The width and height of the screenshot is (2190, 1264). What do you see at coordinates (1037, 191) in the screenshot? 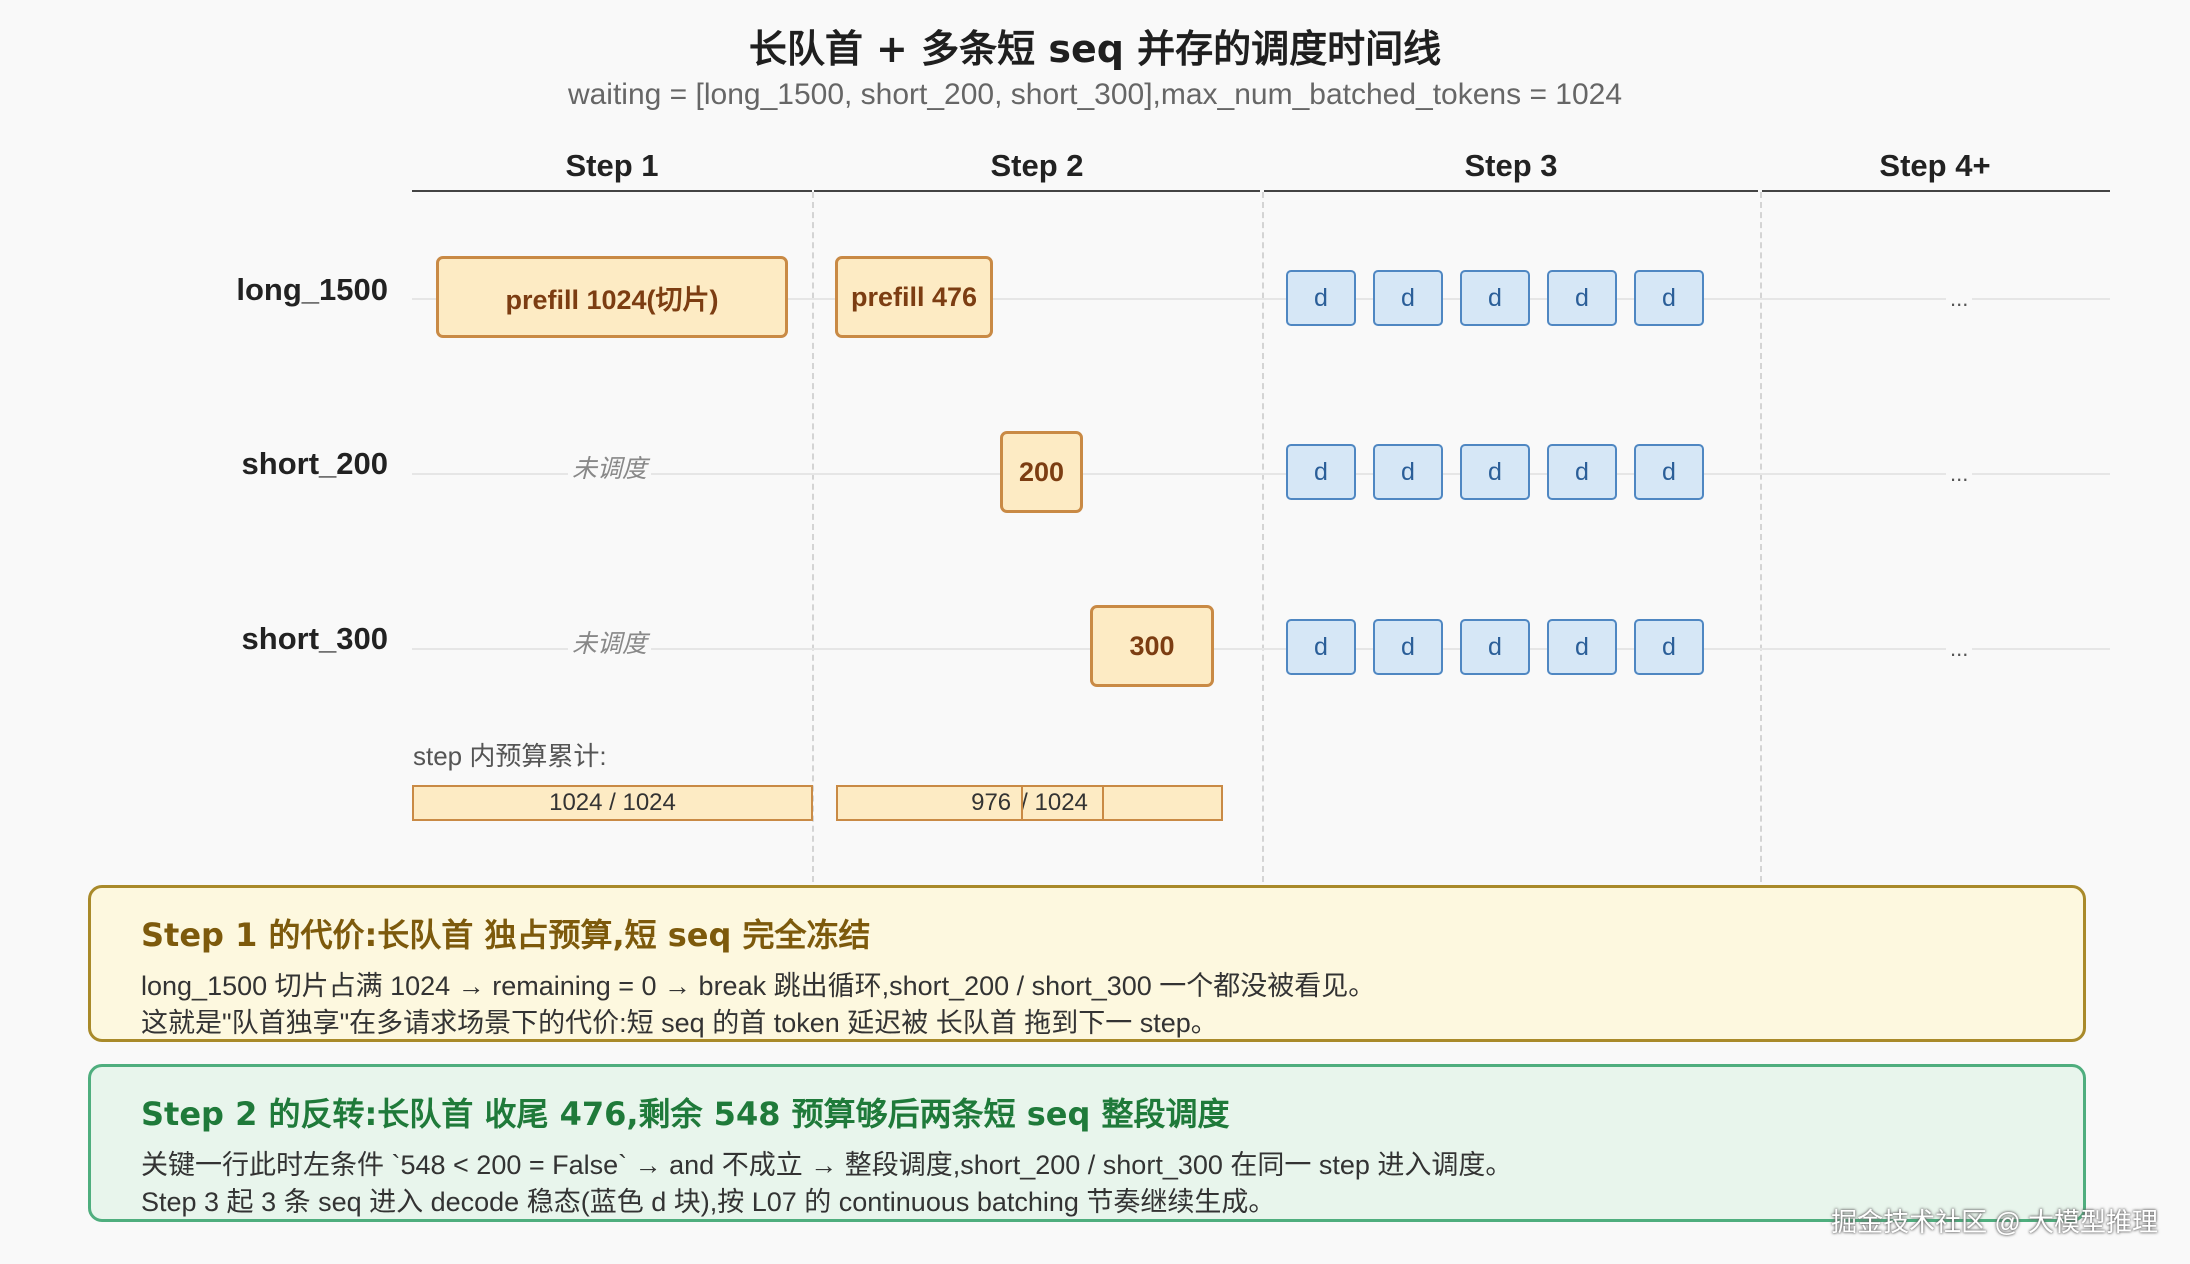
I see `header-rule-step2` at bounding box center [1037, 191].